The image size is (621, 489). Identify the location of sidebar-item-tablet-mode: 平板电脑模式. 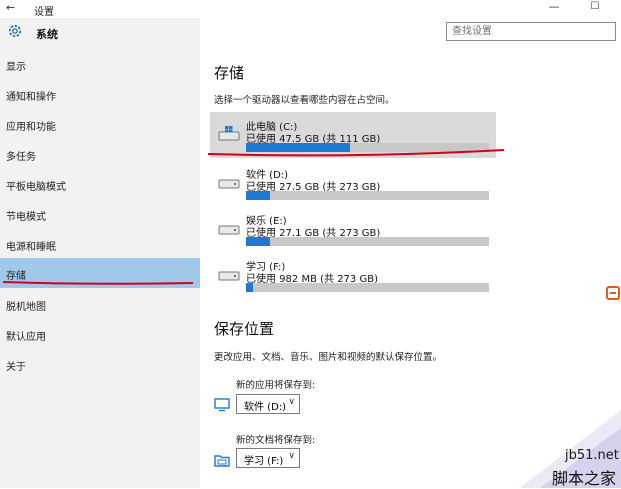
(100, 185).